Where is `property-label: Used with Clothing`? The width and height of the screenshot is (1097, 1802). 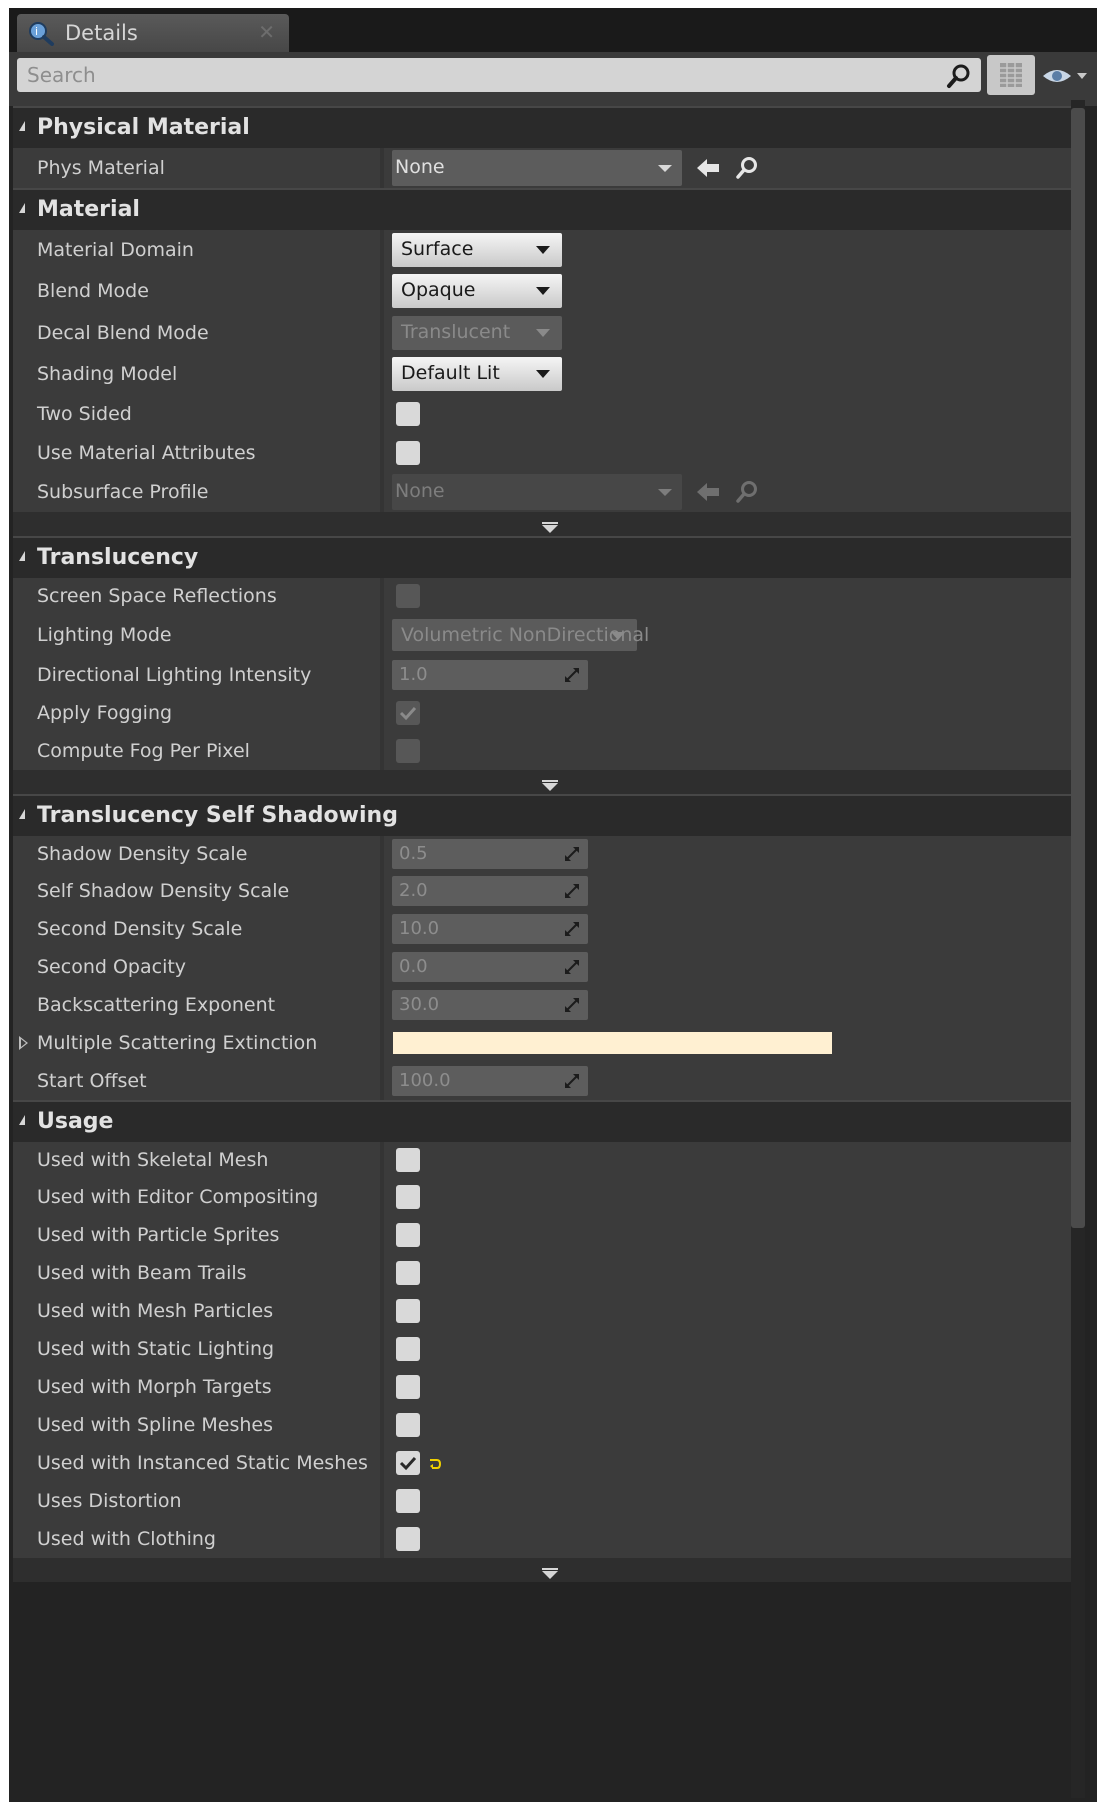
property-label: Used with Clothing is located at coordinates (126, 1539).